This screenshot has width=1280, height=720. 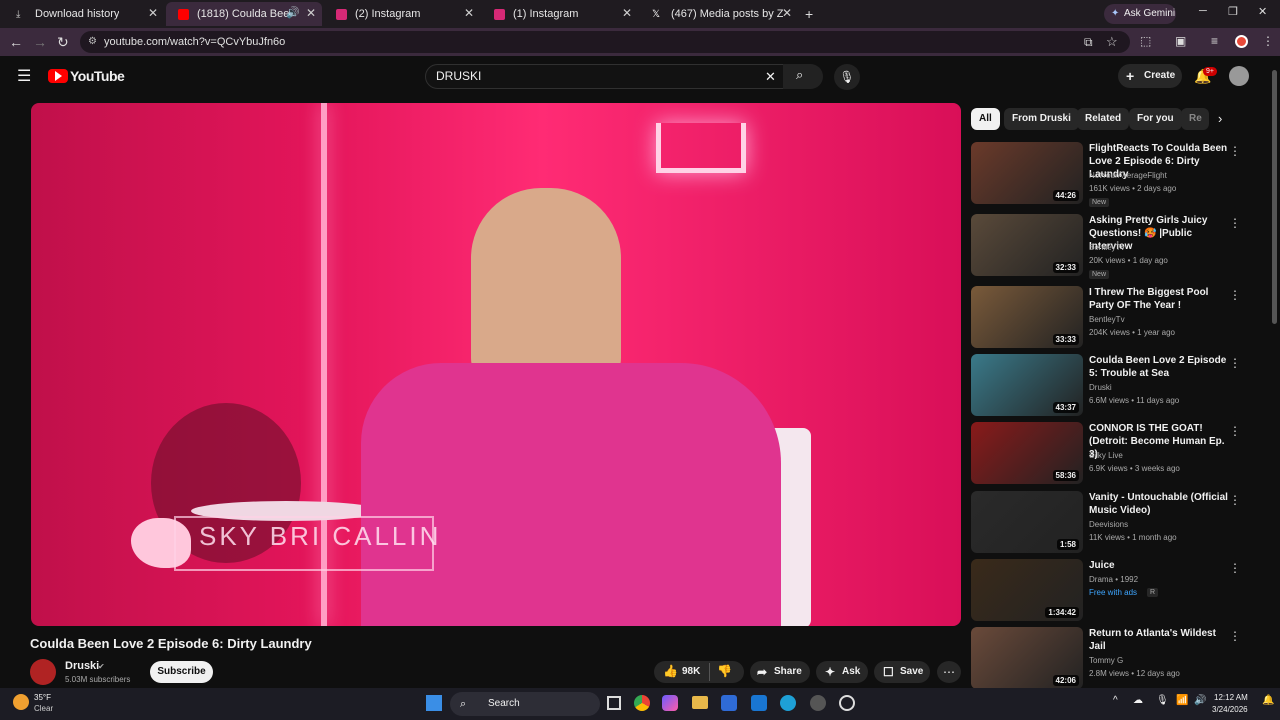 I want to click on search-button: ⌕, so click(x=803, y=76).